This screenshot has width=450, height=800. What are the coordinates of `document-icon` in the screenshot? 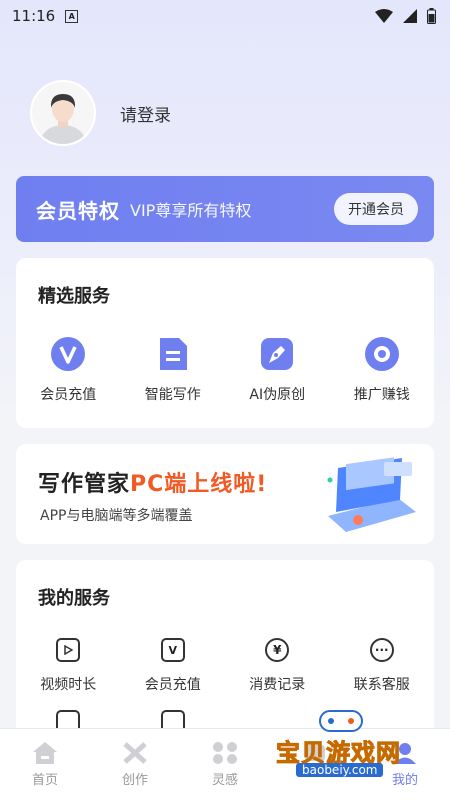 It's located at (173, 354).